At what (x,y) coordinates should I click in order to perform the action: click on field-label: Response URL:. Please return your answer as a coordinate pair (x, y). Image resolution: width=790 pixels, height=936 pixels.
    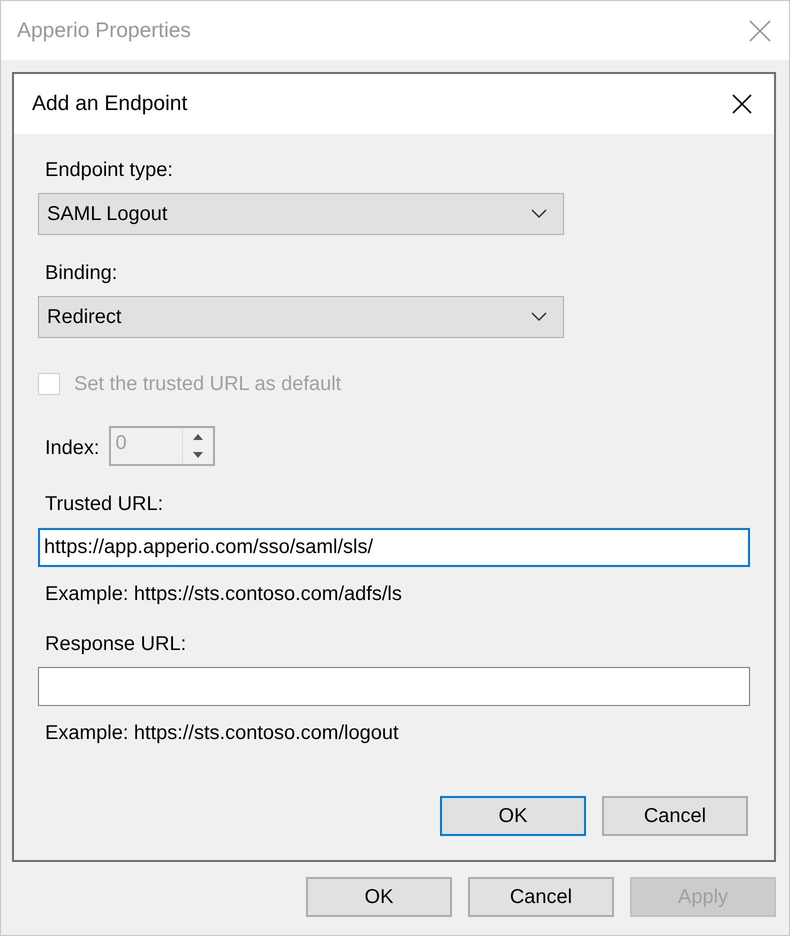
    Looking at the image, I should click on (115, 644).